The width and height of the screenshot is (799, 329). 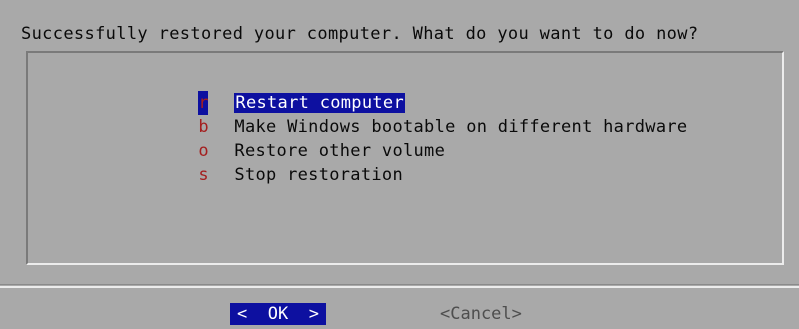 I want to click on menu-item-label: Stop restoration, so click(x=318, y=175).